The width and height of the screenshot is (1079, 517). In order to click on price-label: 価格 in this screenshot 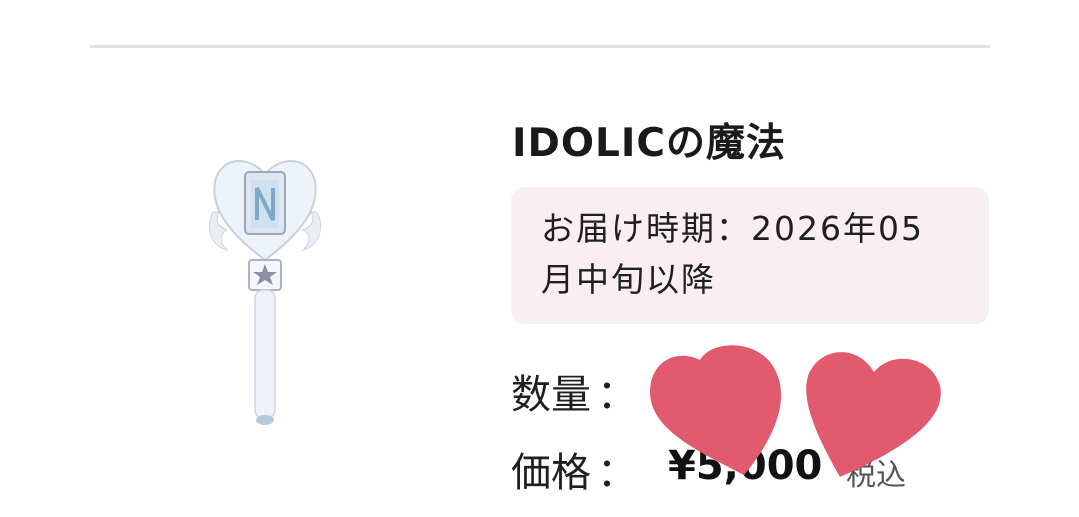, I will do `click(551, 473)`.